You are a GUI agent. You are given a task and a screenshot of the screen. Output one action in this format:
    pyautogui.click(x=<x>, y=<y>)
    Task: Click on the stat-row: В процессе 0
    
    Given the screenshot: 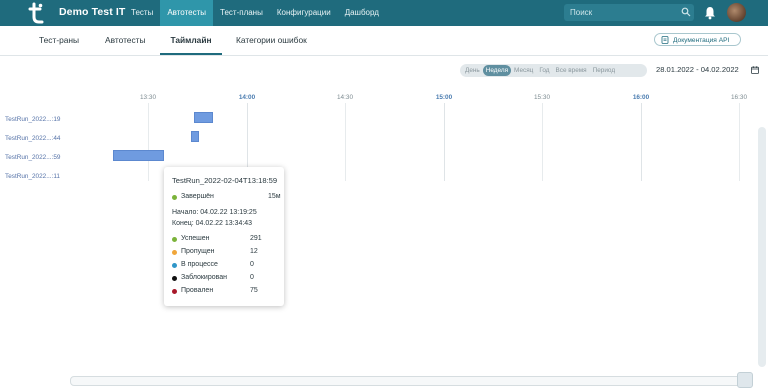 What is the action you would take?
    pyautogui.click(x=226, y=266)
    